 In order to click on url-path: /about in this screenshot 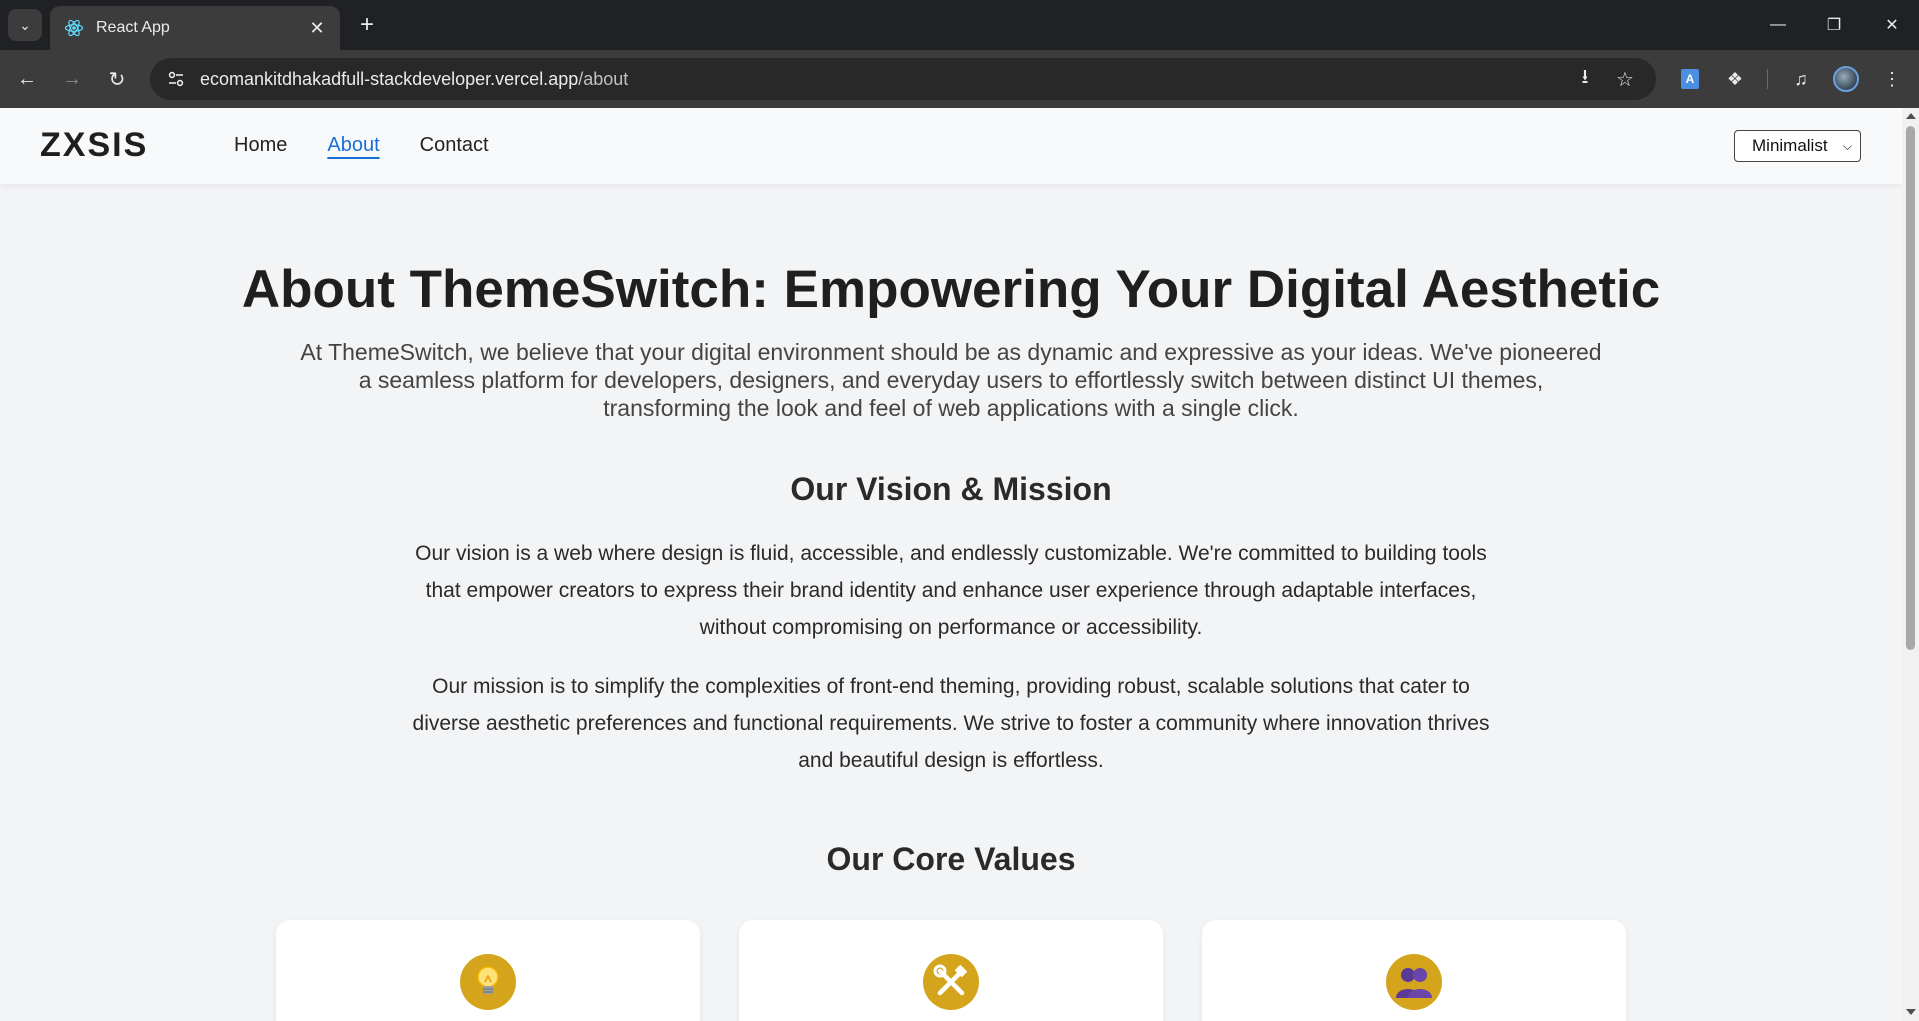, I will do `click(603, 78)`.